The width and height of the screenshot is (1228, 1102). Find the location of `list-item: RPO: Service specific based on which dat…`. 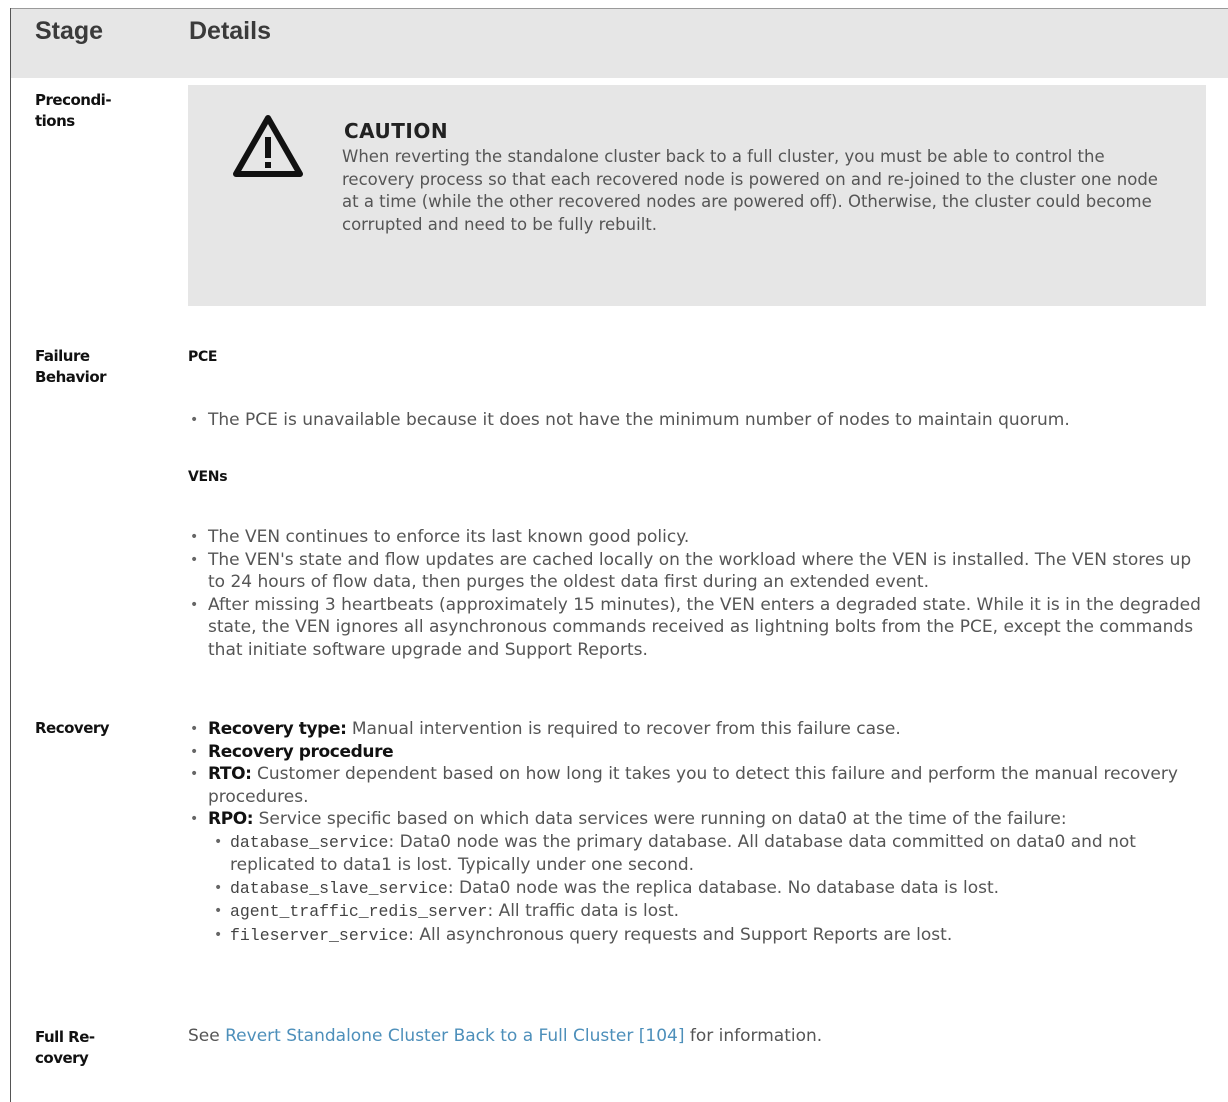

list-item: RPO: Service specific based on which dat… is located at coordinates (703, 877).